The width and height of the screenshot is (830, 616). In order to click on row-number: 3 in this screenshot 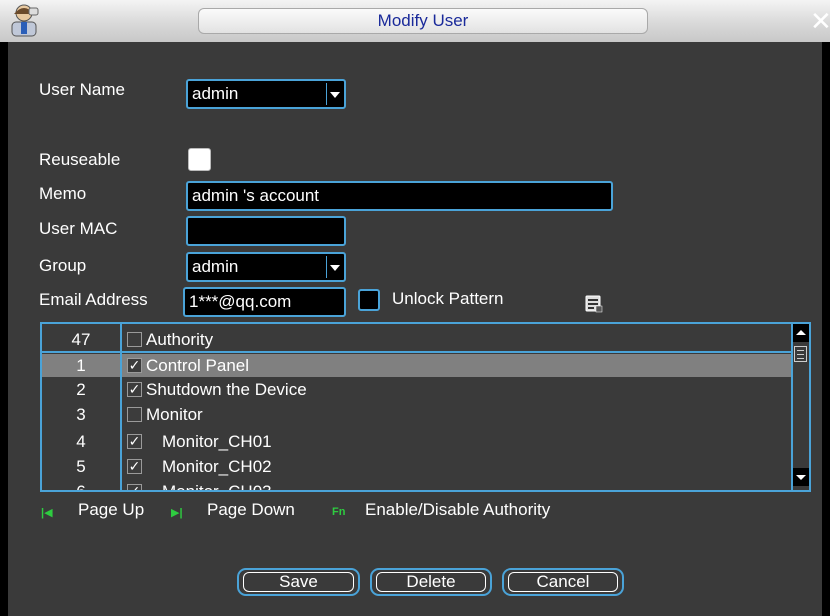, I will do `click(81, 414)`.